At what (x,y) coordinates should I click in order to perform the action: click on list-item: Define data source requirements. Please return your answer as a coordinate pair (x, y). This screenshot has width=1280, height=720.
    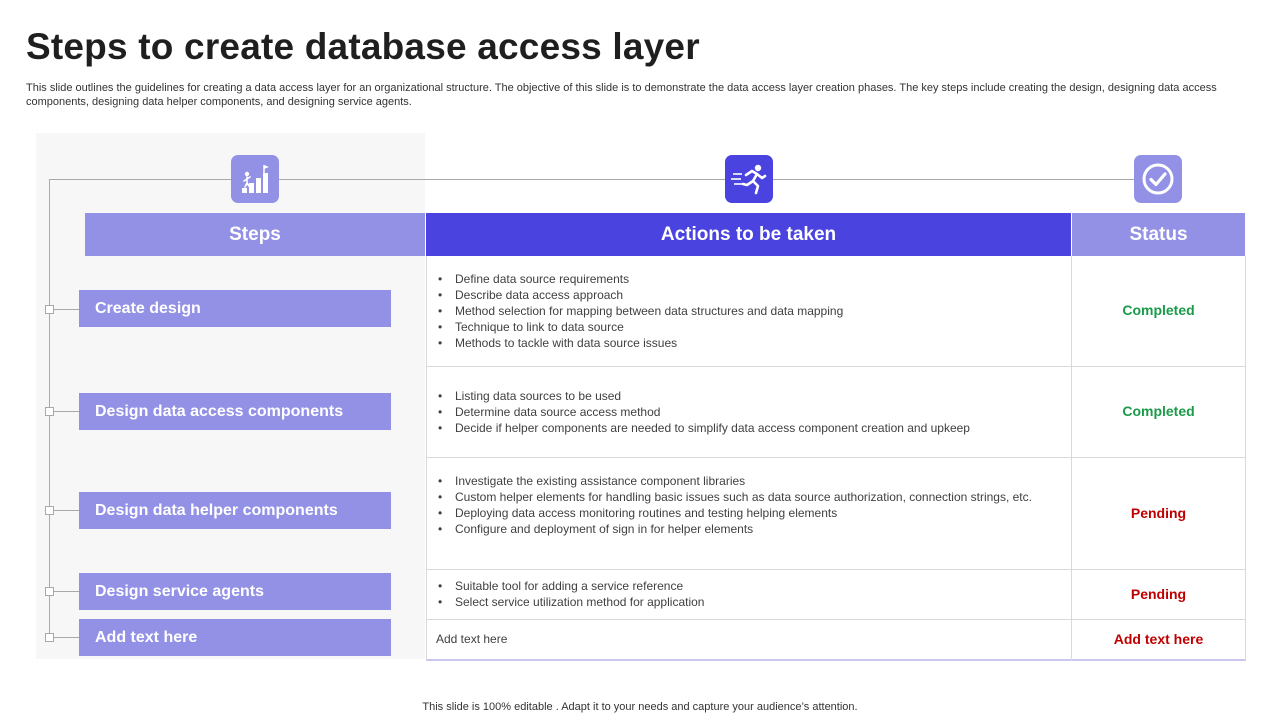
    Looking at the image, I should click on (736, 279).